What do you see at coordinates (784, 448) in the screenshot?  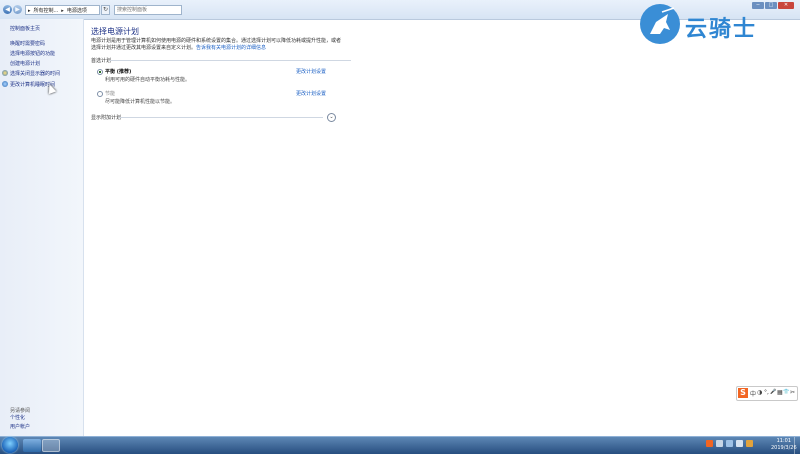 I see `clock-date: 2019/3/26` at bounding box center [784, 448].